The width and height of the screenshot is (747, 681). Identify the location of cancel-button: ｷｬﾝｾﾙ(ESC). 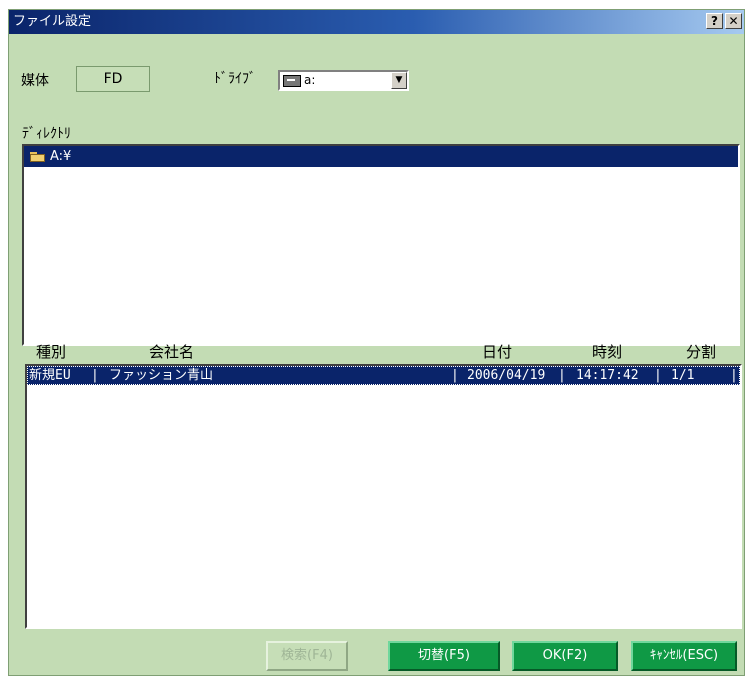
(684, 656).